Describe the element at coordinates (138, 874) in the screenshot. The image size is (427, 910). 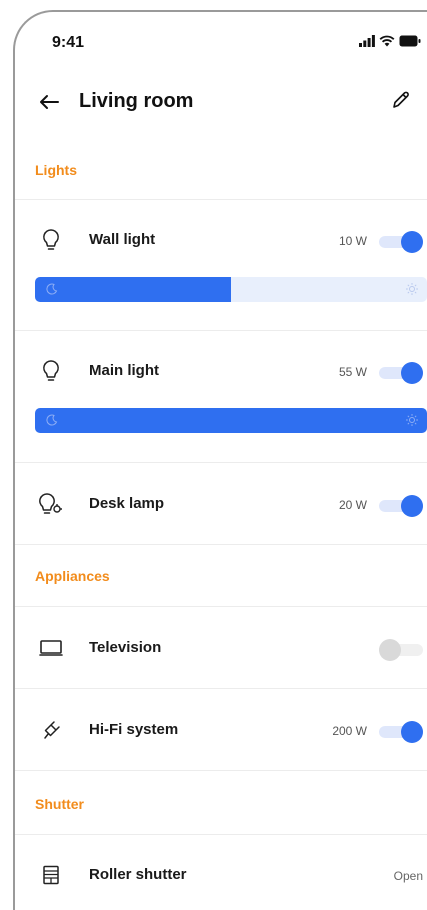
I see `device-name: Roller shutter` at that location.